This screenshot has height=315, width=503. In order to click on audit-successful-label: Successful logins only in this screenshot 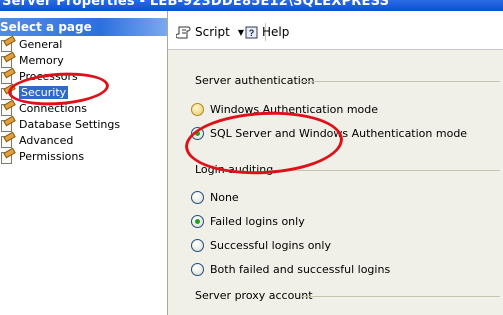, I will do `click(270, 245)`.